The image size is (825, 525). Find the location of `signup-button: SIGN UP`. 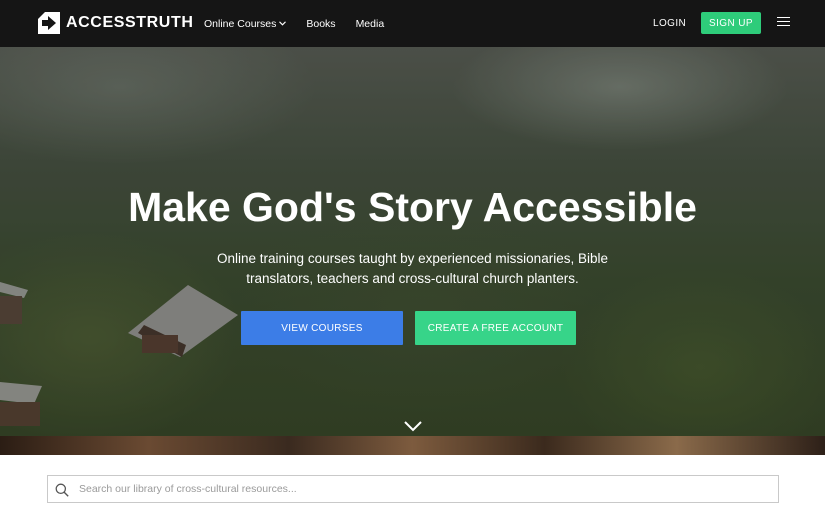

signup-button: SIGN UP is located at coordinates (731, 23).